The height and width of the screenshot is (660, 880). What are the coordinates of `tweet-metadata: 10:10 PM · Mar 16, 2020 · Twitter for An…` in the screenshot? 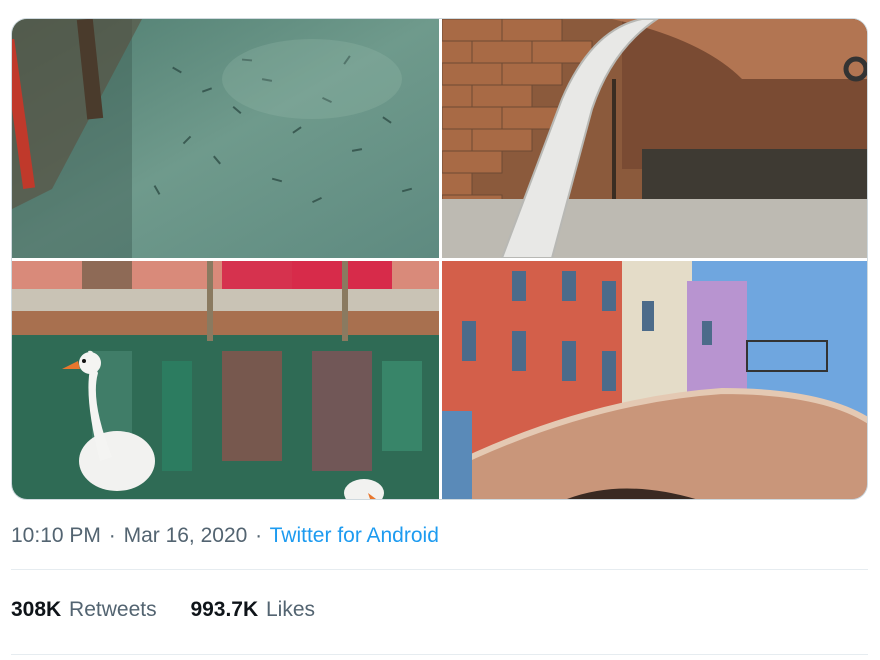 It's located at (225, 539).